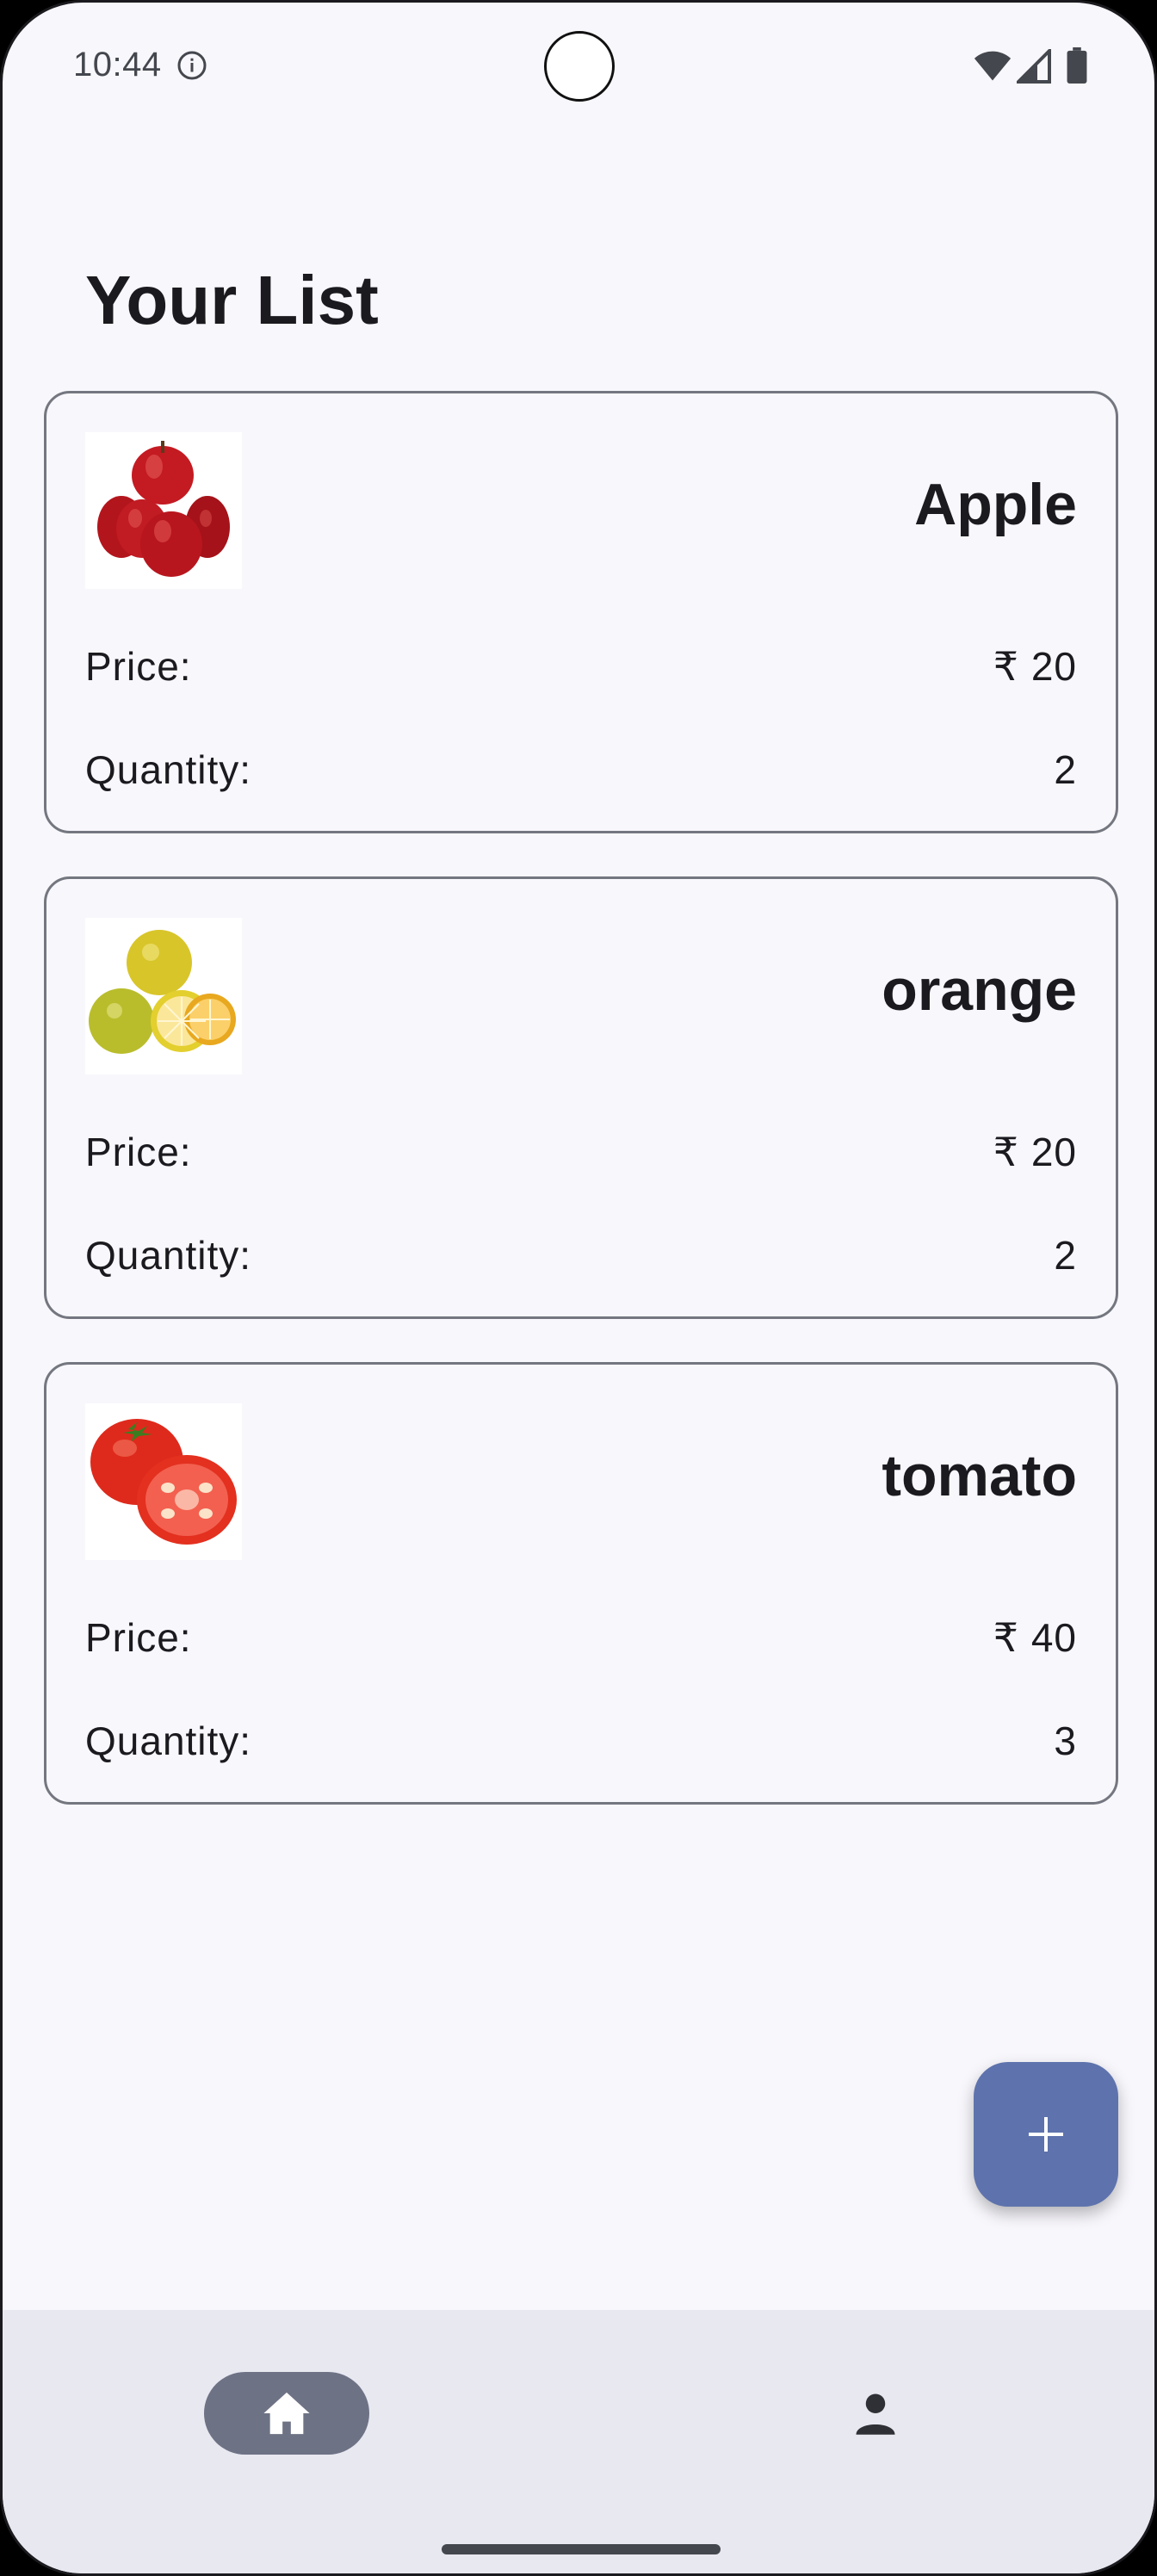 This screenshot has width=1157, height=2576. I want to click on tomato-image, so click(163, 1482).